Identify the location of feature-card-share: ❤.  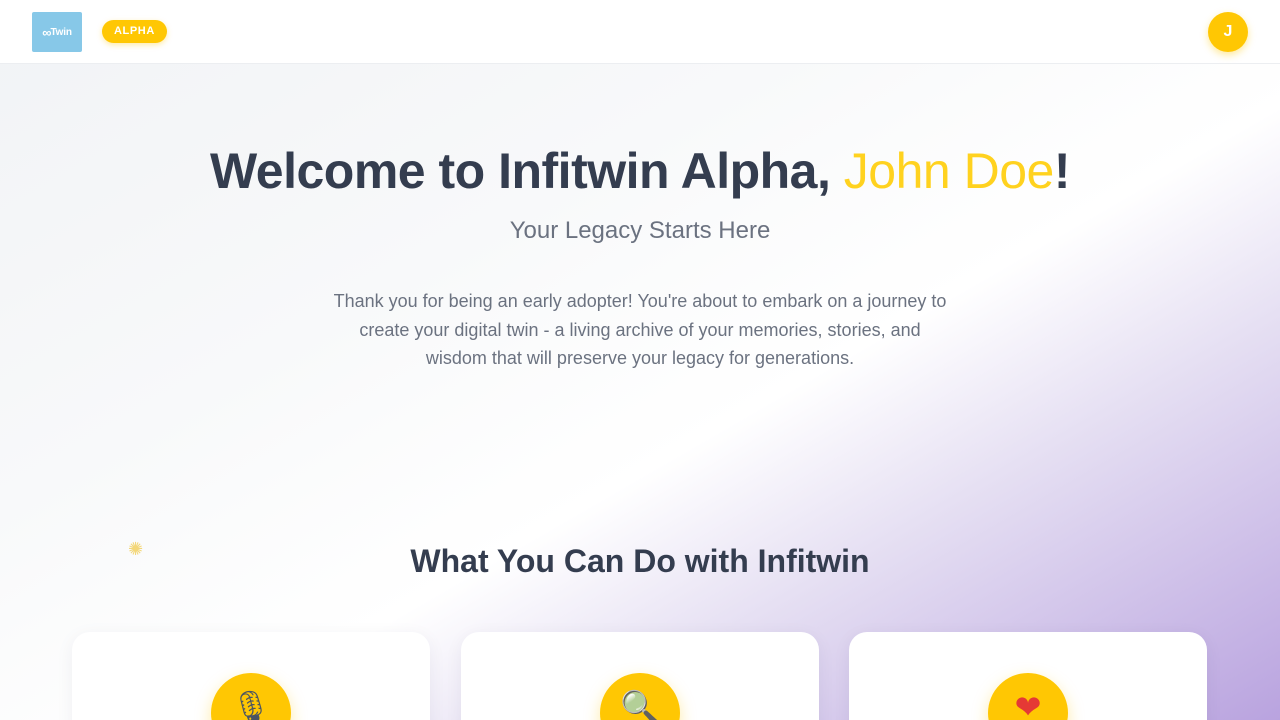
(1028, 676).